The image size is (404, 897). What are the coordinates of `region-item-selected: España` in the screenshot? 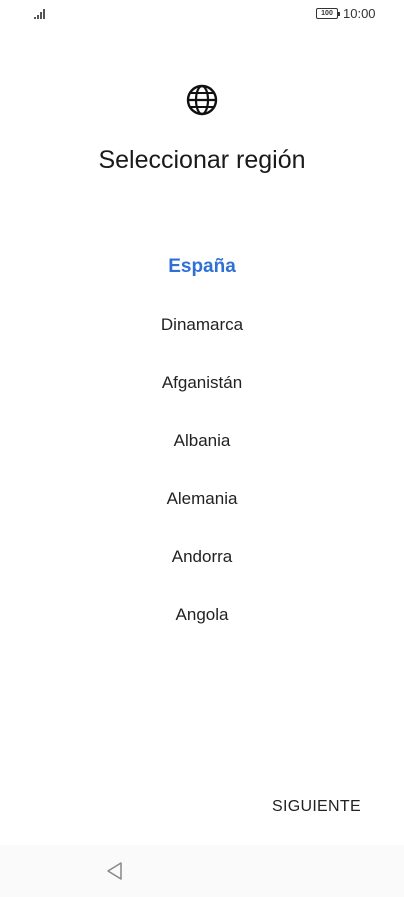 It's located at (202, 280).